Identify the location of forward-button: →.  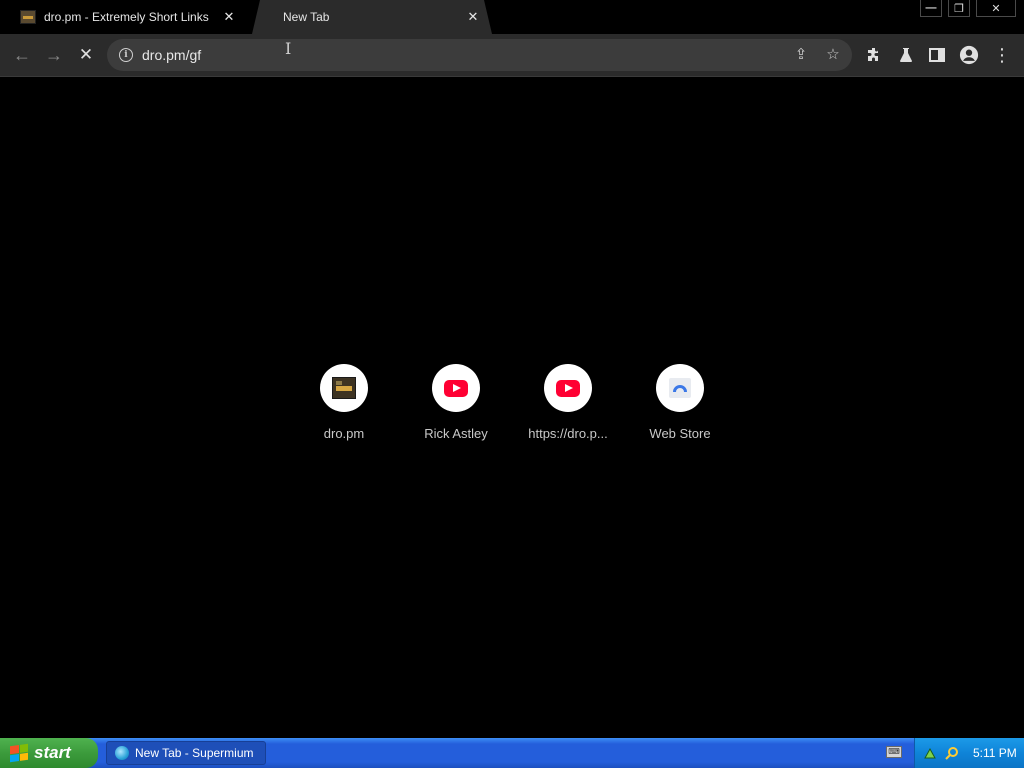
(54, 55).